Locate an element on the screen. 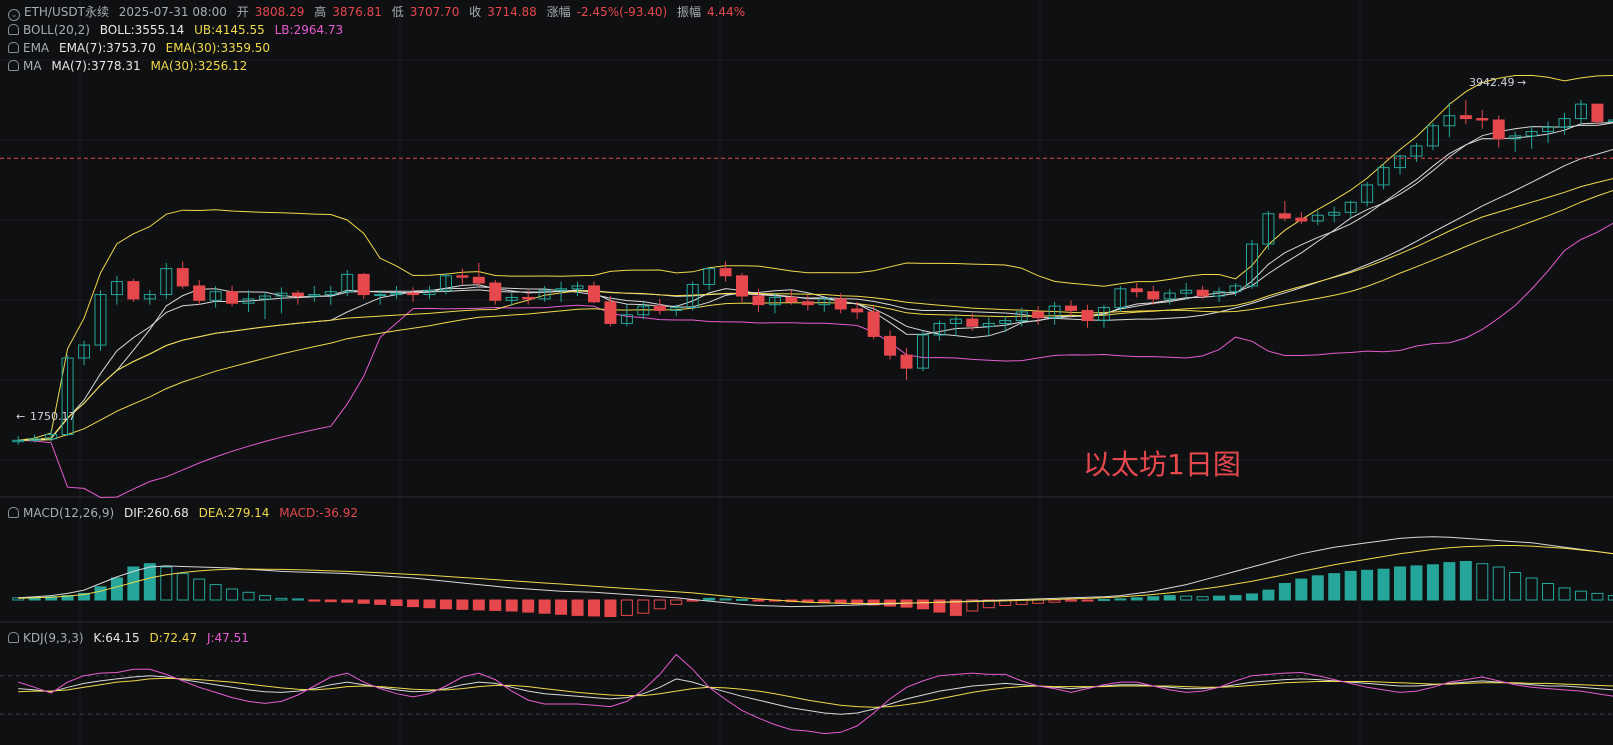 Image resolution: width=1613 pixels, height=745 pixels. low-label: 低 is located at coordinates (397, 12).